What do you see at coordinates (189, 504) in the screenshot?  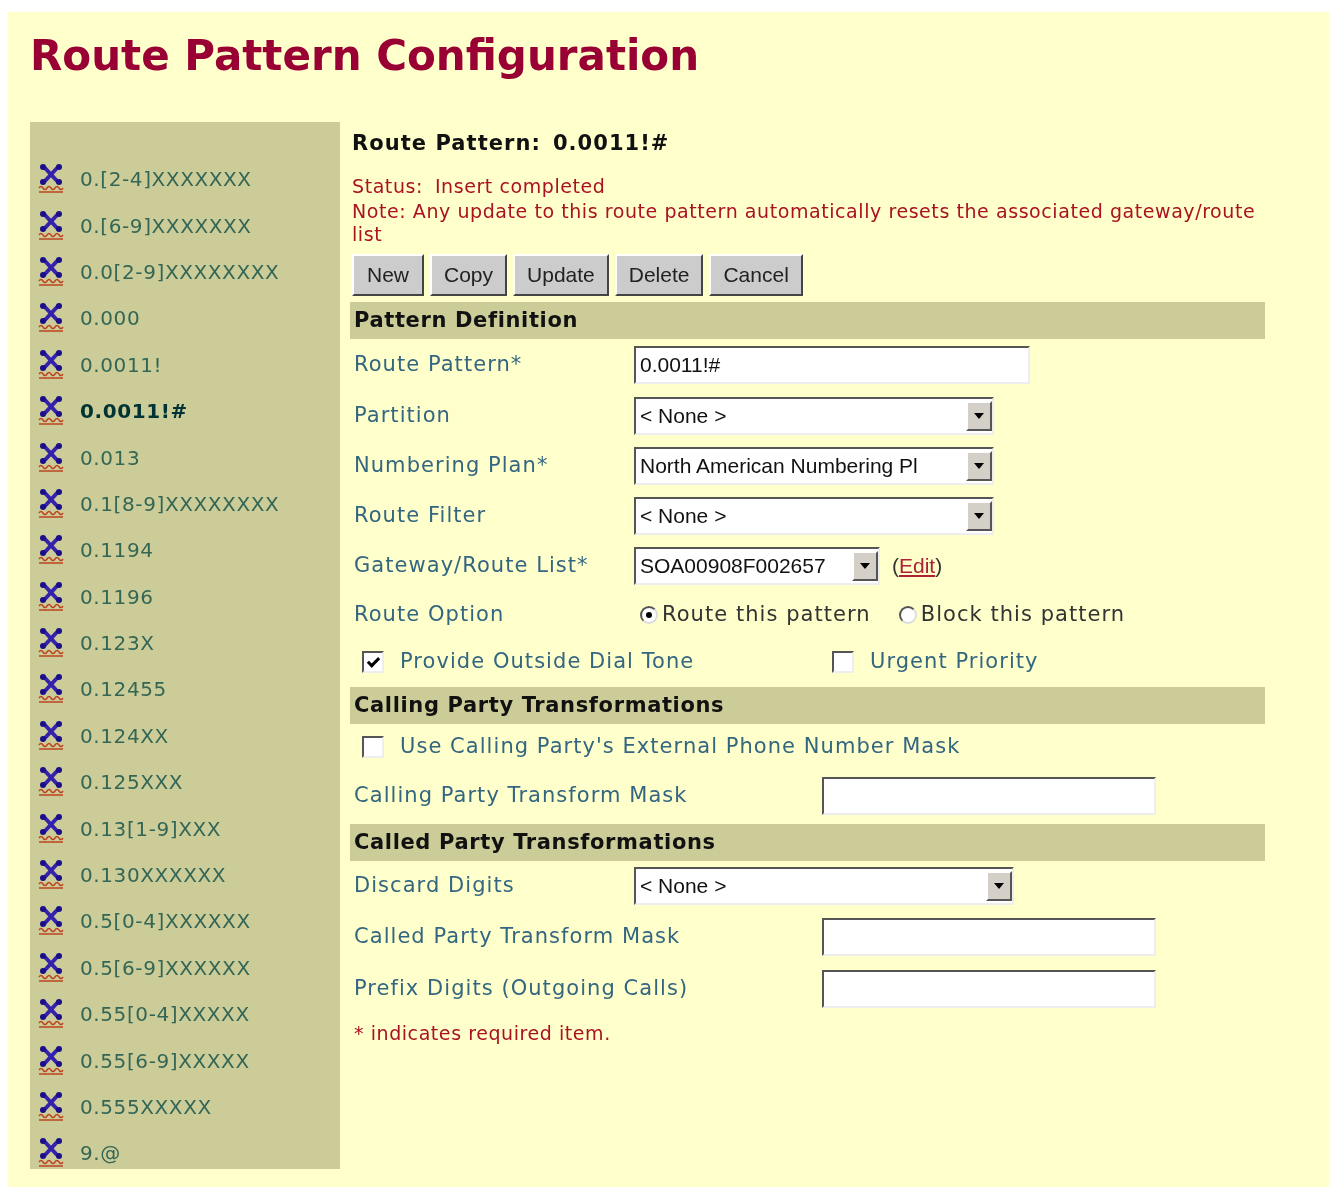 I see `sidebar-item: 0.1[8-9]XXXXXXXX` at bounding box center [189, 504].